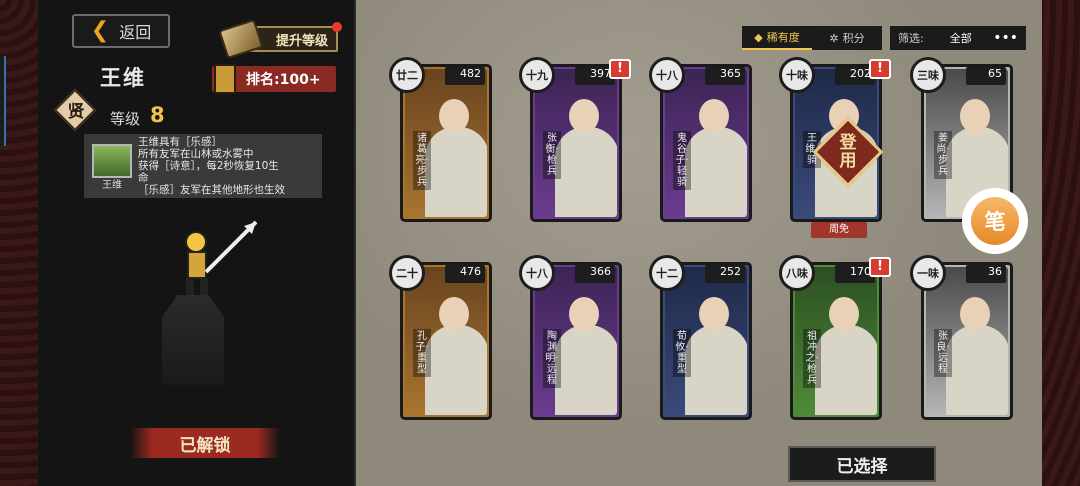 Image resolution: width=1080 pixels, height=486 pixels. What do you see at coordinates (853, 38) in the screenshot?
I see `tab-score-label: 积分` at bounding box center [853, 38].